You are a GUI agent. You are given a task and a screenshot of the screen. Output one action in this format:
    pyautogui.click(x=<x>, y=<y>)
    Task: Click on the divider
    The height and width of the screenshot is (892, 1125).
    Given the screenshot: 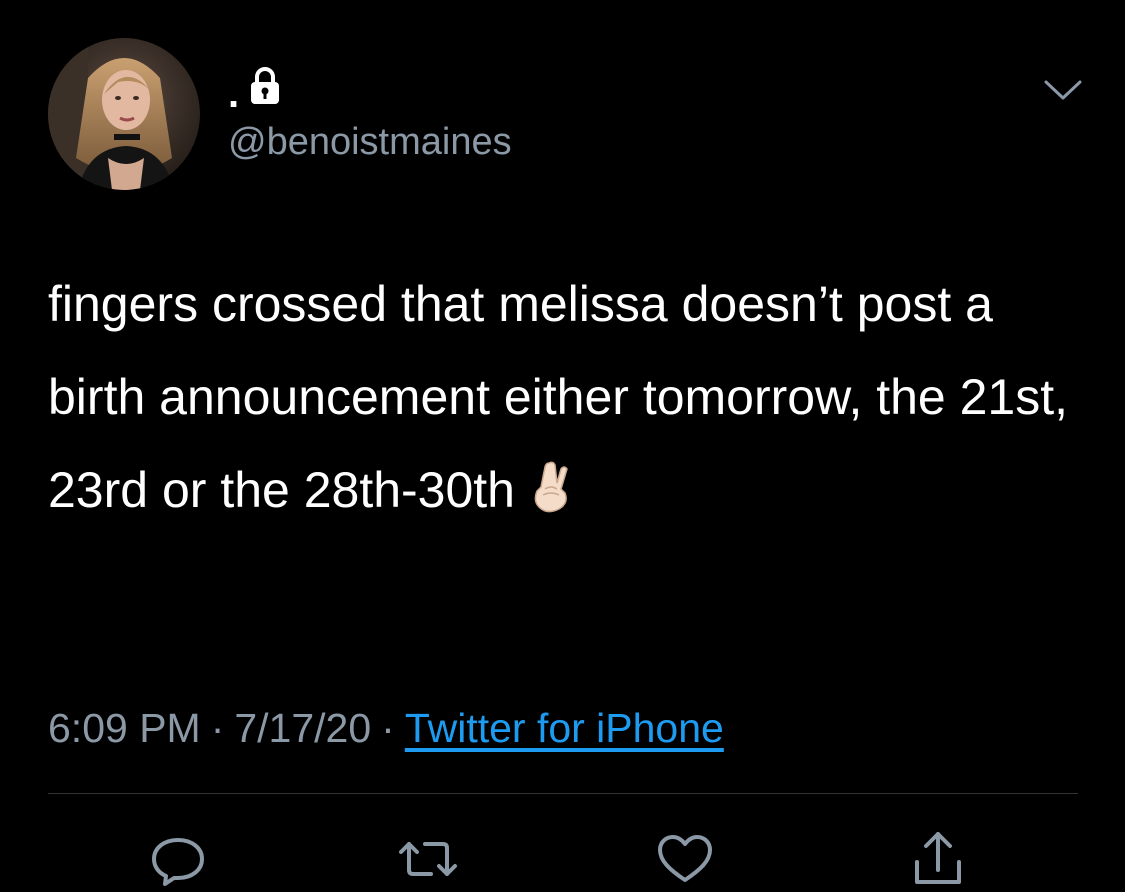 What is the action you would take?
    pyautogui.click(x=563, y=793)
    